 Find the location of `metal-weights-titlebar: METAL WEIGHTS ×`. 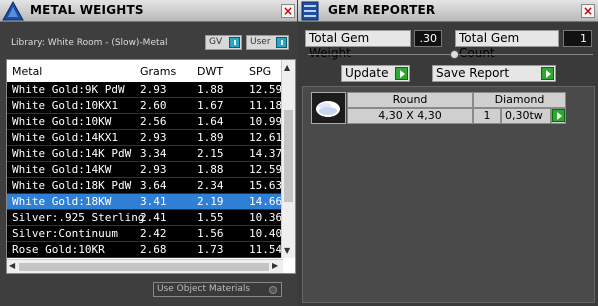

metal-weights-titlebar: METAL WEIGHTS × is located at coordinates (148, 11).